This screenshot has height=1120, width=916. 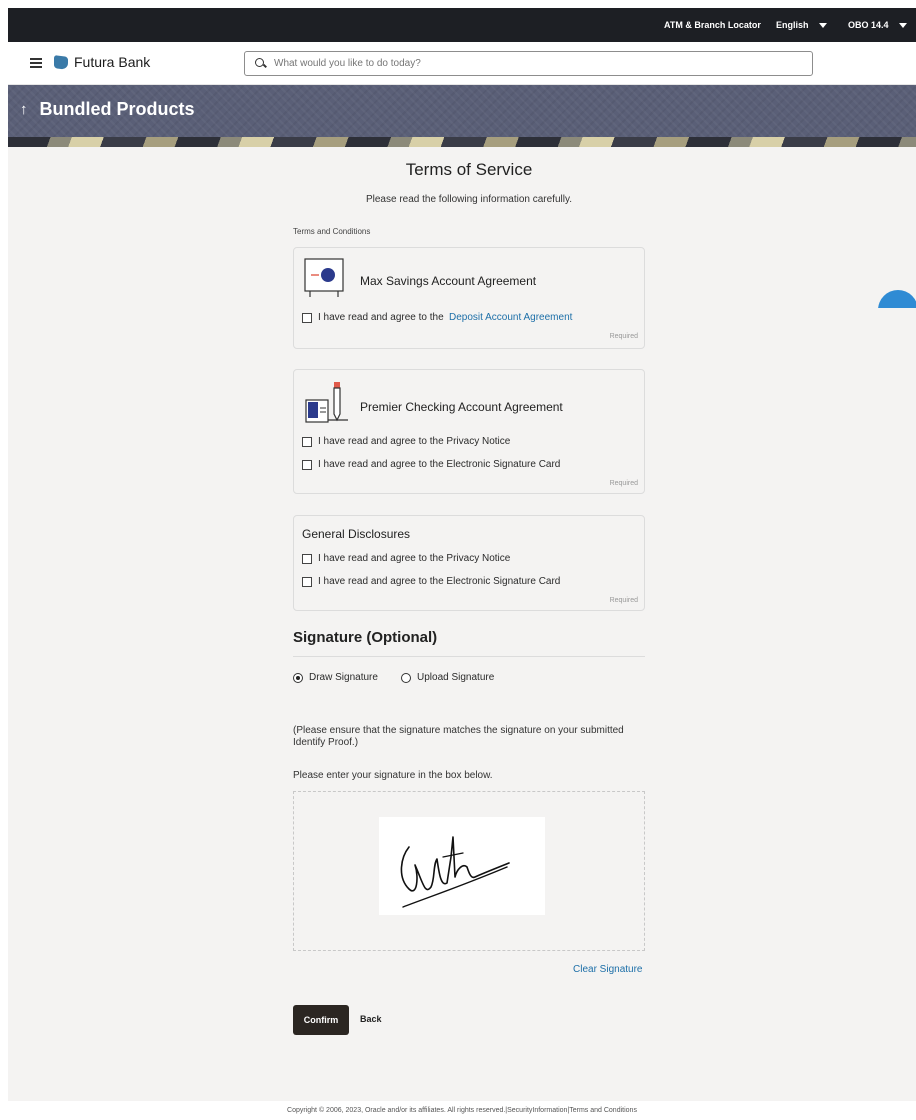 I want to click on card-title: Max Savings Account Agreement, so click(x=448, y=281).